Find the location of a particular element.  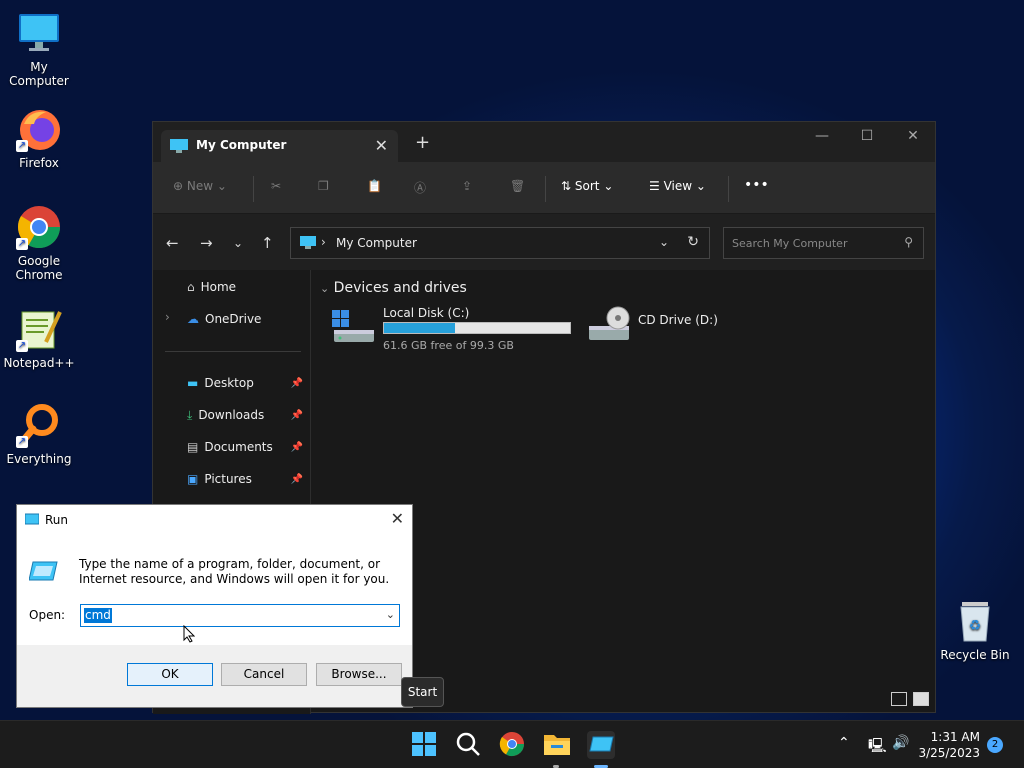

share-icon: ⇪ is located at coordinates (467, 186).